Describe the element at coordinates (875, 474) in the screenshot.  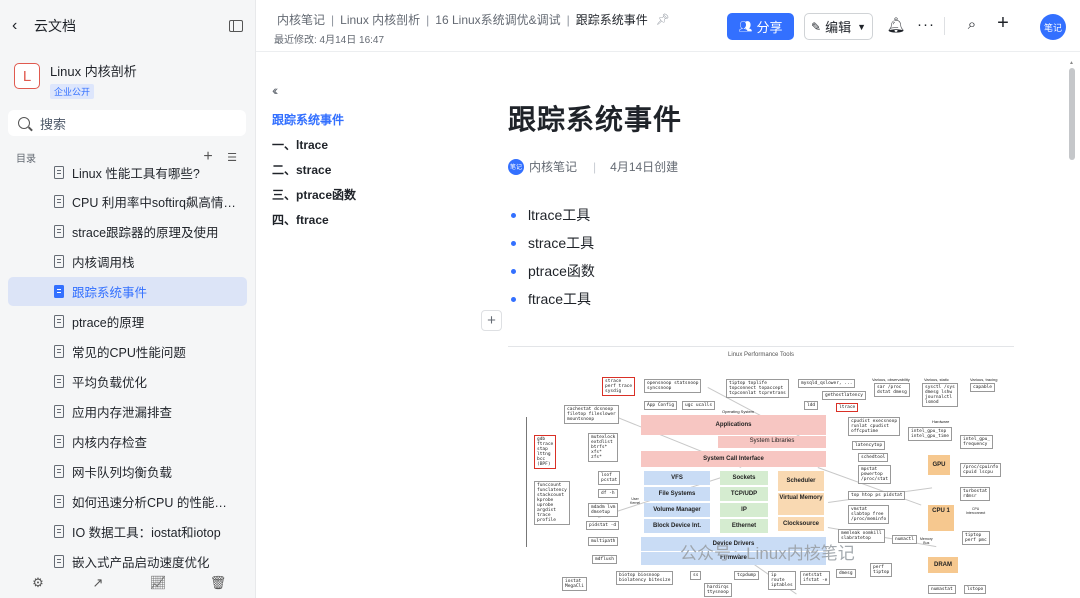
I see `tool-mpstat: mpstat powertop /proc/stat` at that location.